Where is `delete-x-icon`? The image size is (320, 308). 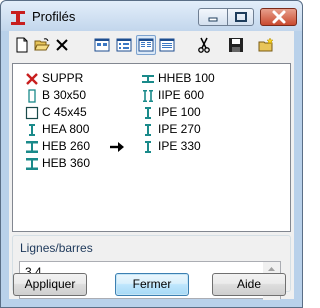
delete-x-icon is located at coordinates (62, 45).